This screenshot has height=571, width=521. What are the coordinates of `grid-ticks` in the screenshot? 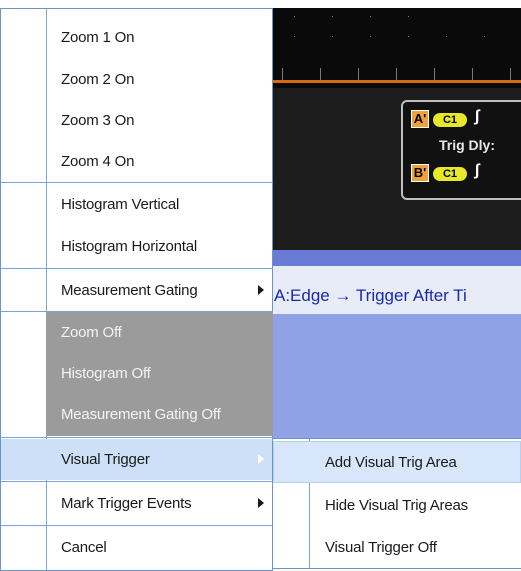 It's located at (395, 74).